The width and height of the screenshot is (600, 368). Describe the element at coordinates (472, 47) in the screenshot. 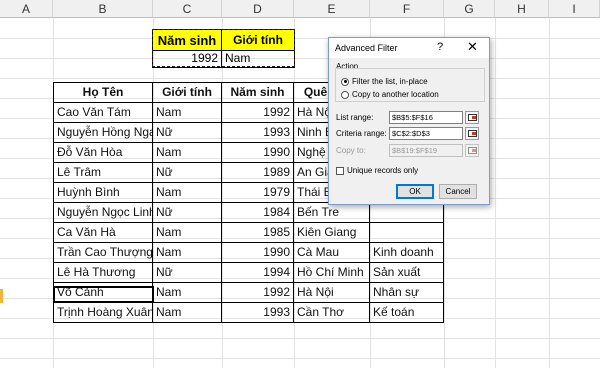

I see `close-icon: ✕` at that location.